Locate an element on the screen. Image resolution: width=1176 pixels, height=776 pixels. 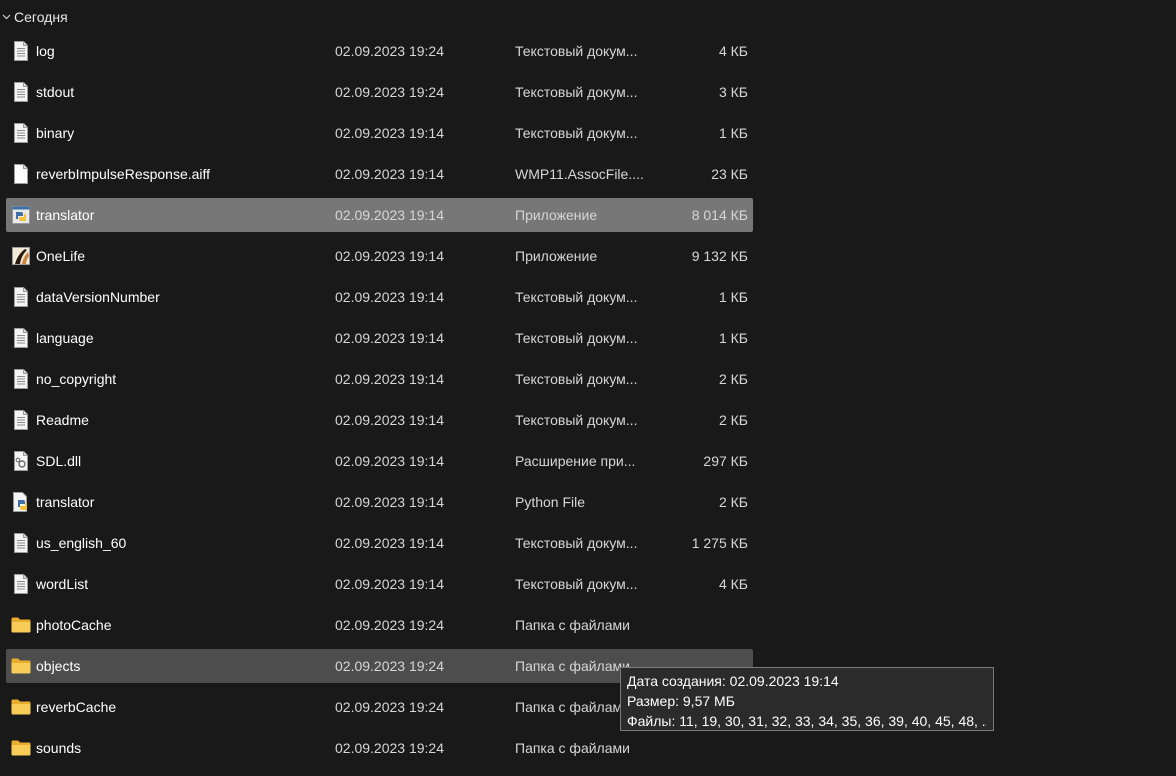
python-exe-icon is located at coordinates (21, 215).